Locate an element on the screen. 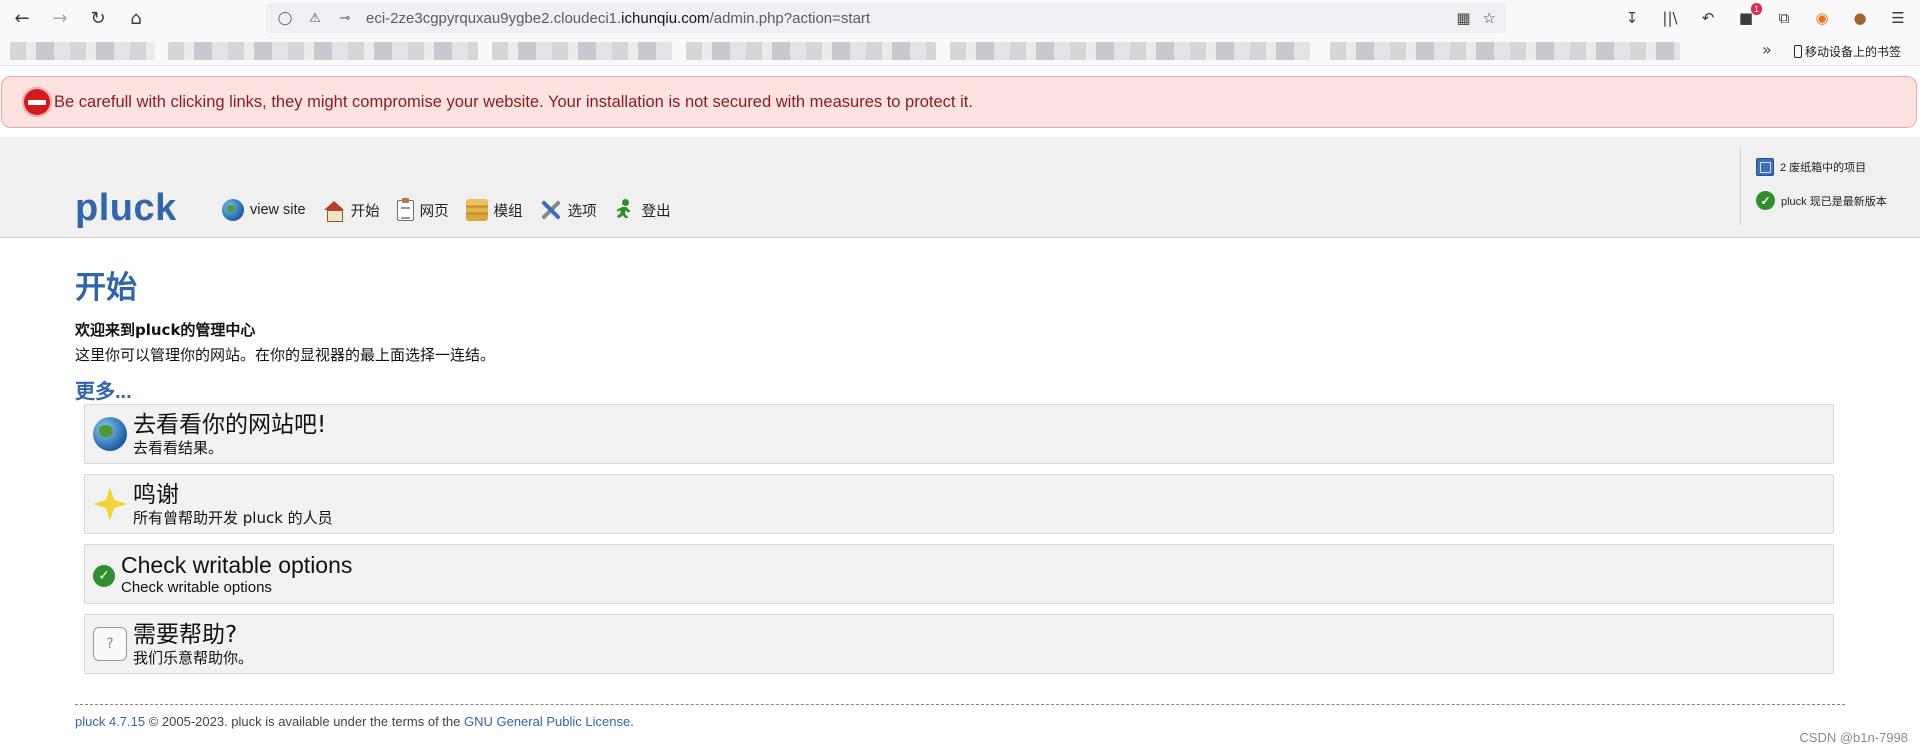 The width and height of the screenshot is (1920, 752). key-icon: ⊸ is located at coordinates (345, 18).